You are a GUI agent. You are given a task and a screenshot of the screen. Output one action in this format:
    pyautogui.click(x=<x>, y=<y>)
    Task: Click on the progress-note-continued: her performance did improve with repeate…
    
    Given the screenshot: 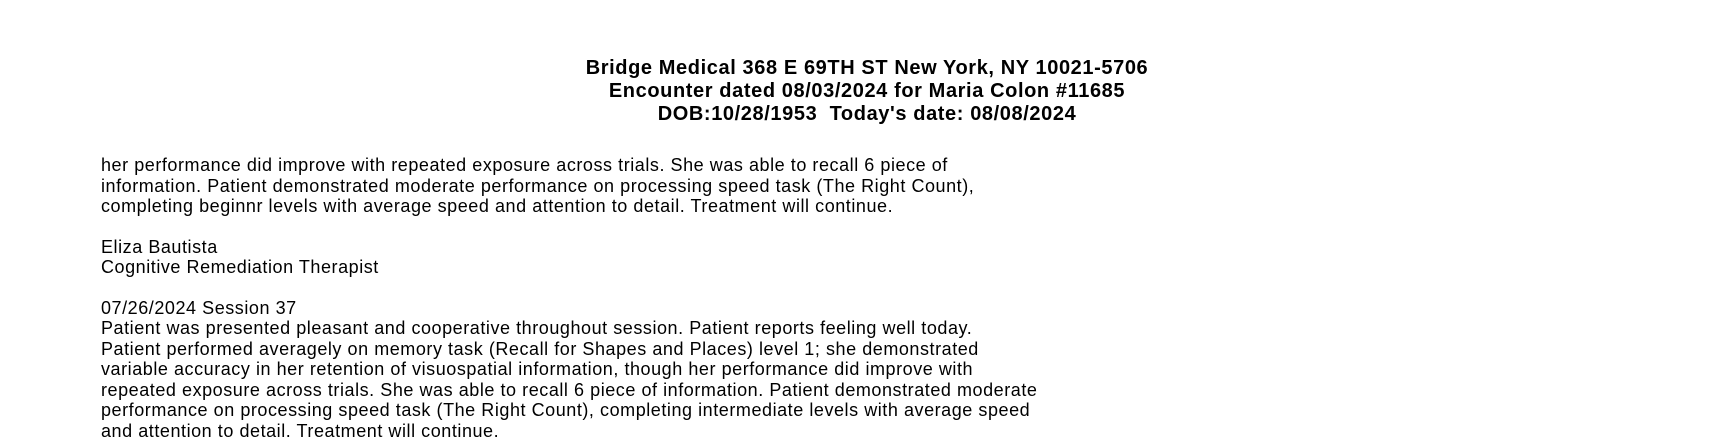 What is the action you would take?
    pyautogui.click(x=911, y=186)
    